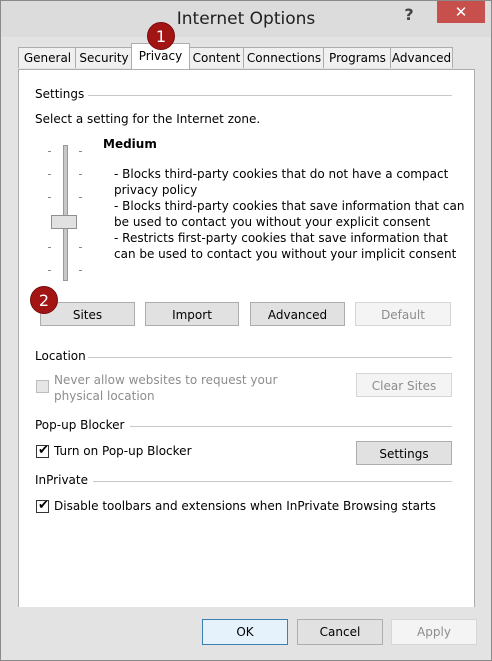 Image resolution: width=492 pixels, height=661 pixels. I want to click on popup-settings-button: Settings, so click(404, 453).